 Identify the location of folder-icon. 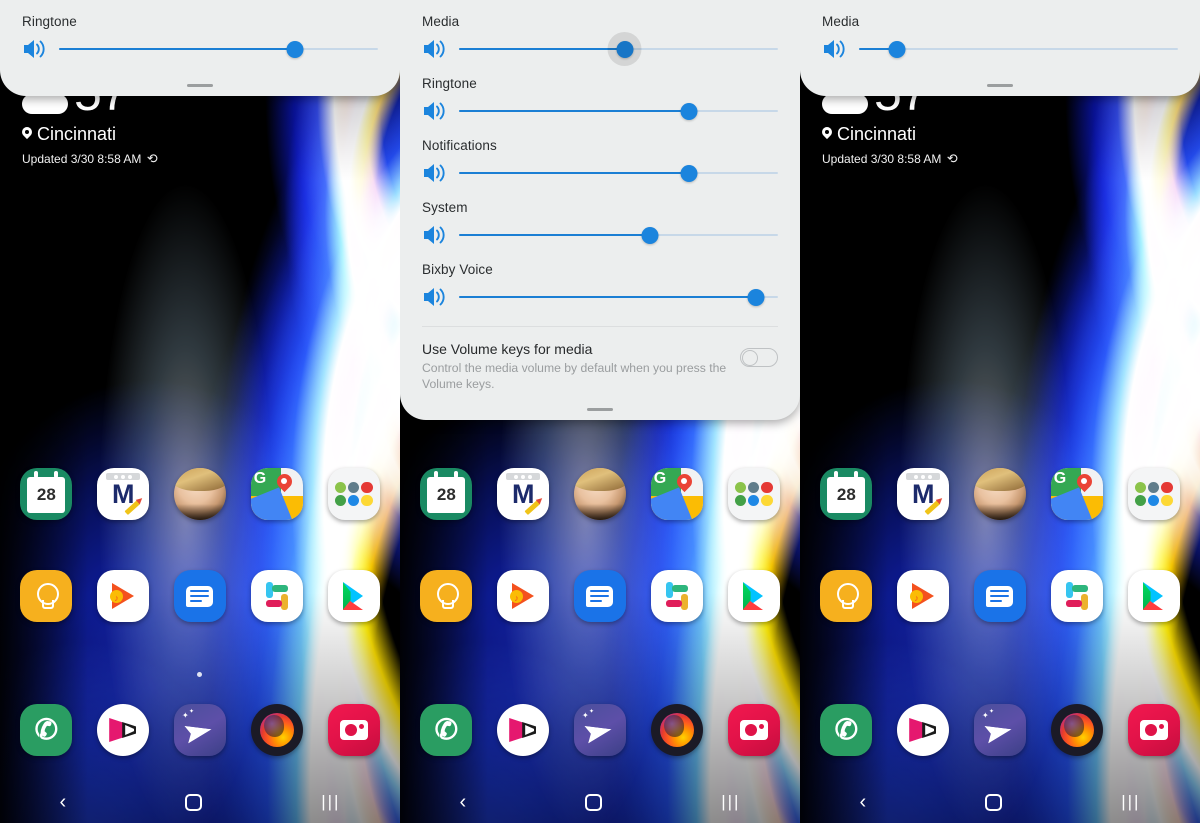
(353, 494).